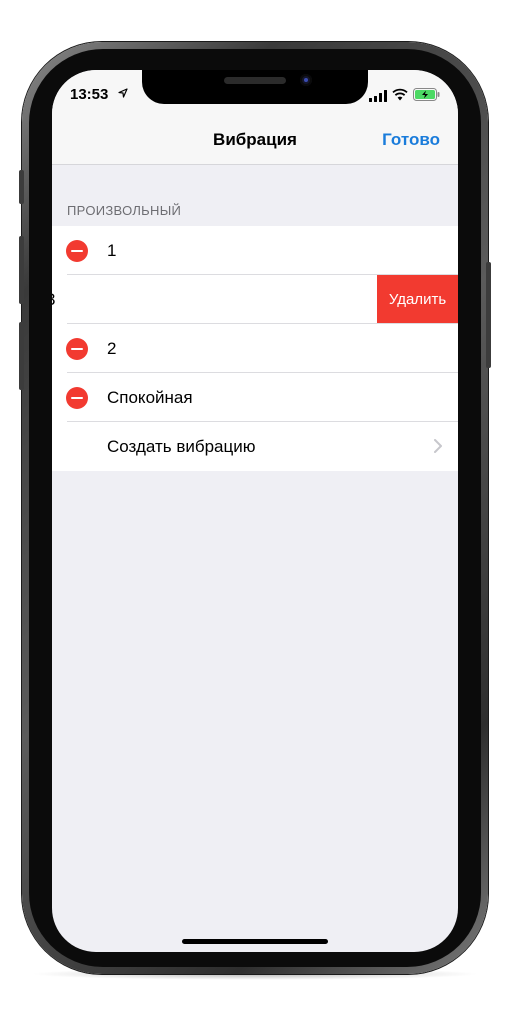 This screenshot has width=510, height=1024. Describe the element at coordinates (53, 300) in the screenshot. I see `list-item-label: 3` at that location.